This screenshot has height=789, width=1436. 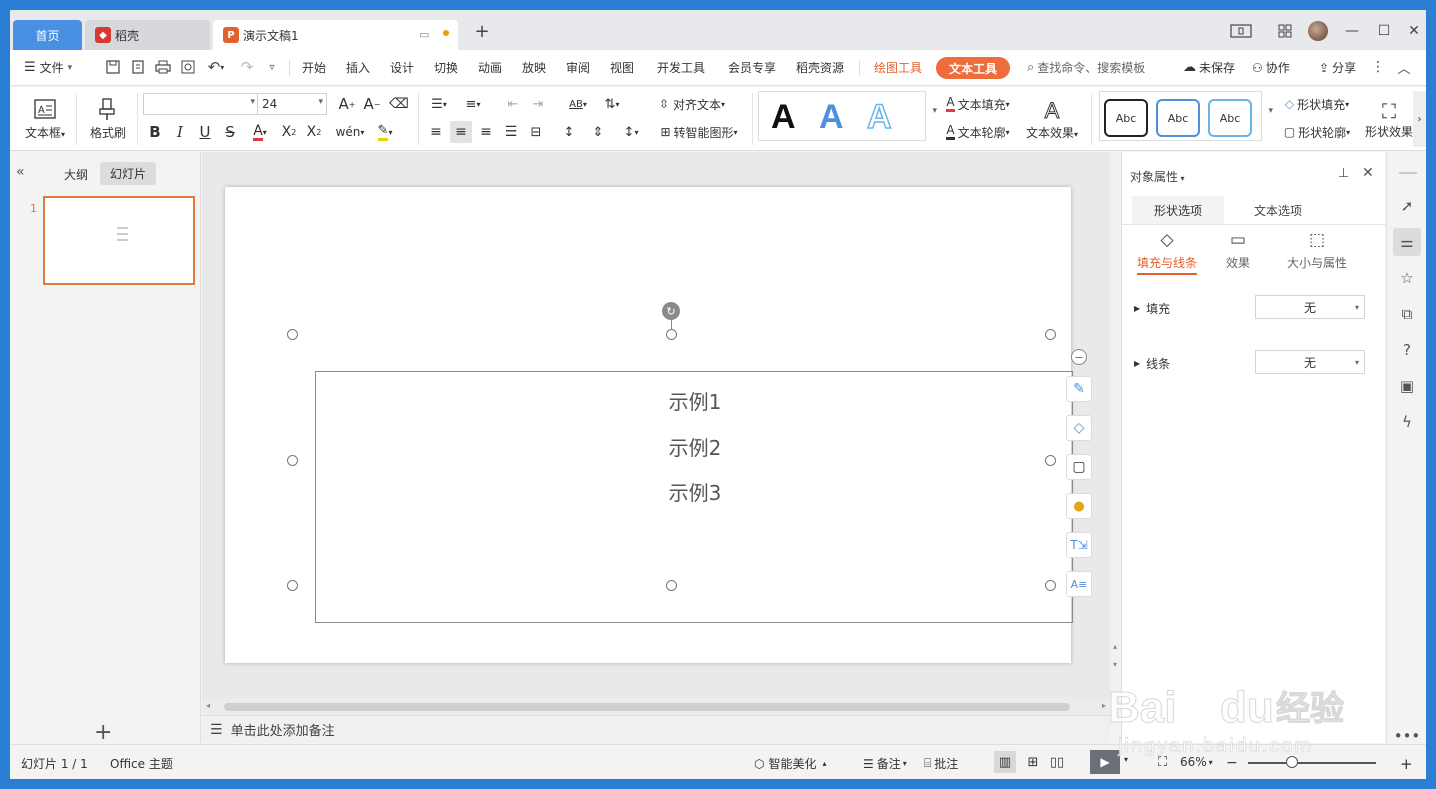 What do you see at coordinates (831, 117) in the screenshot?
I see `wordart-style-blue: A` at bounding box center [831, 117].